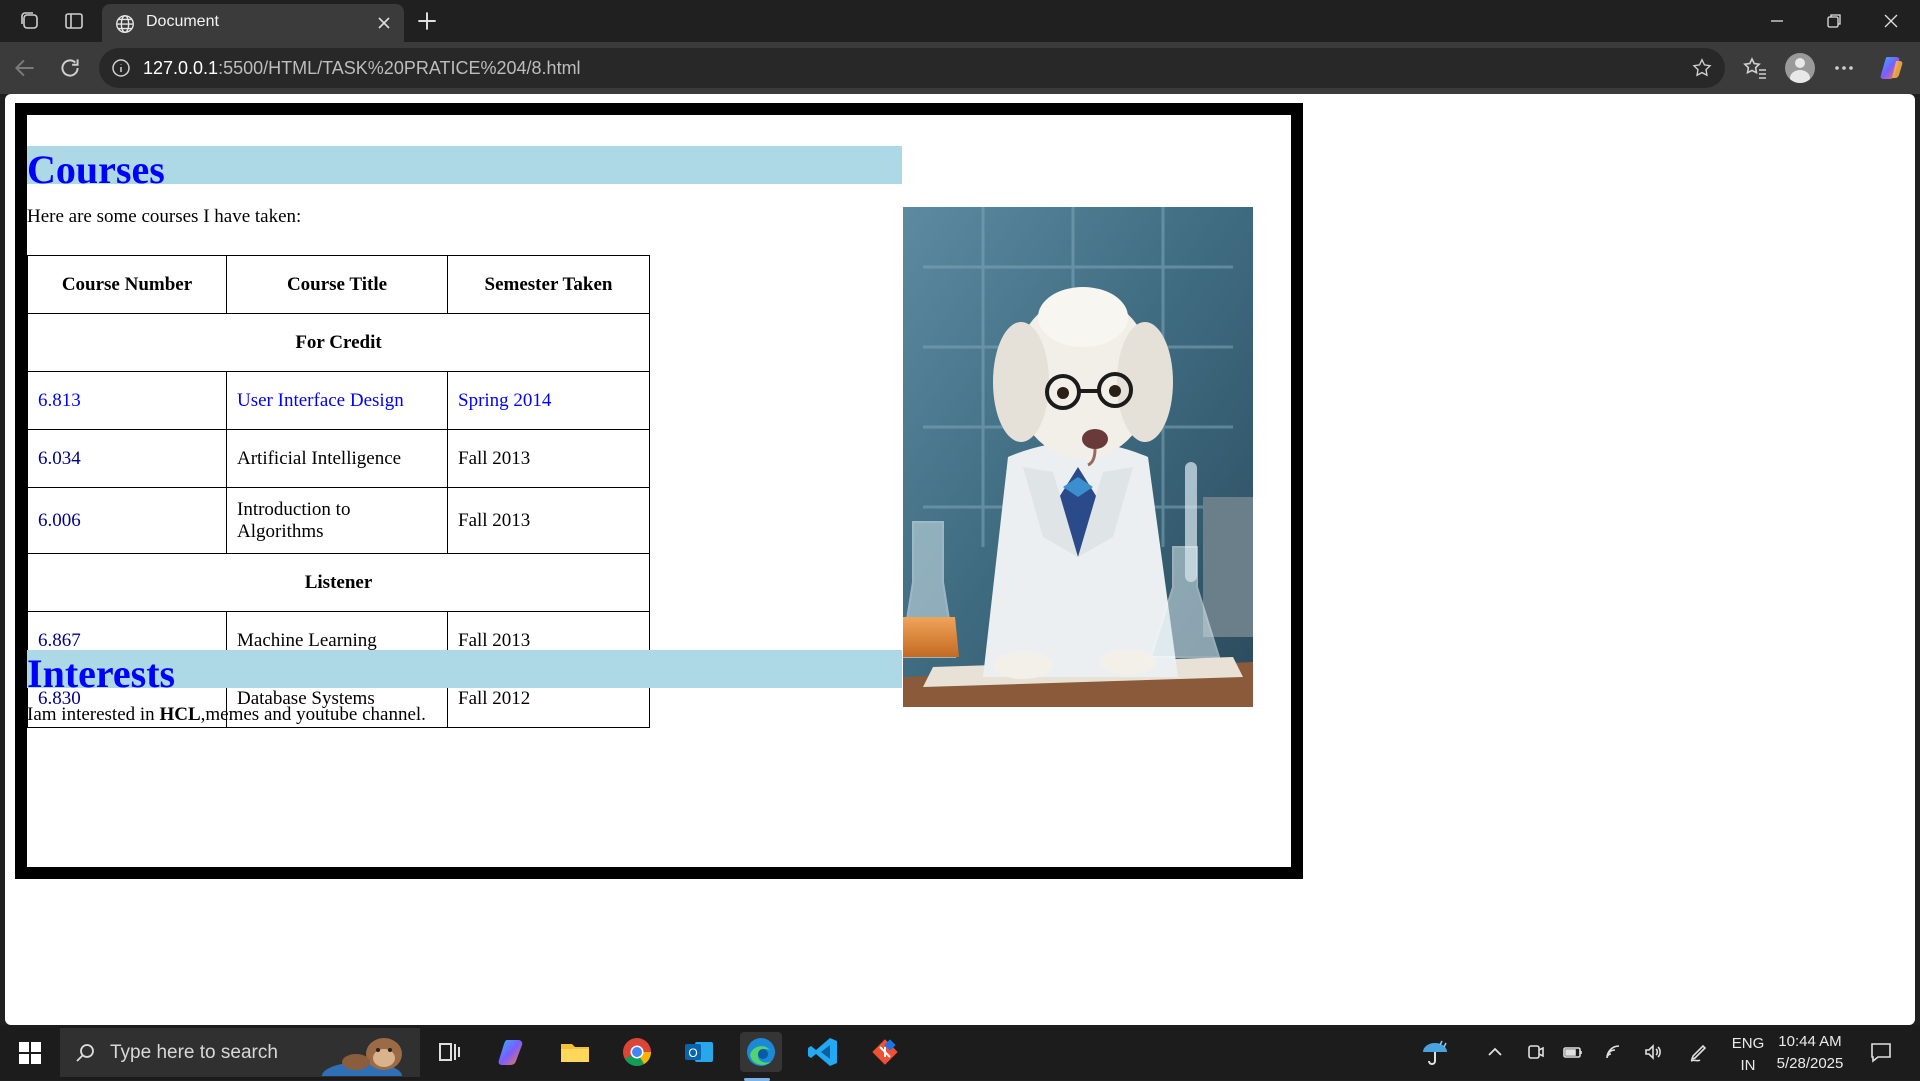 The width and height of the screenshot is (1920, 1081). What do you see at coordinates (464, 673) in the screenshot?
I see `interests-heading-bar: Interests` at bounding box center [464, 673].